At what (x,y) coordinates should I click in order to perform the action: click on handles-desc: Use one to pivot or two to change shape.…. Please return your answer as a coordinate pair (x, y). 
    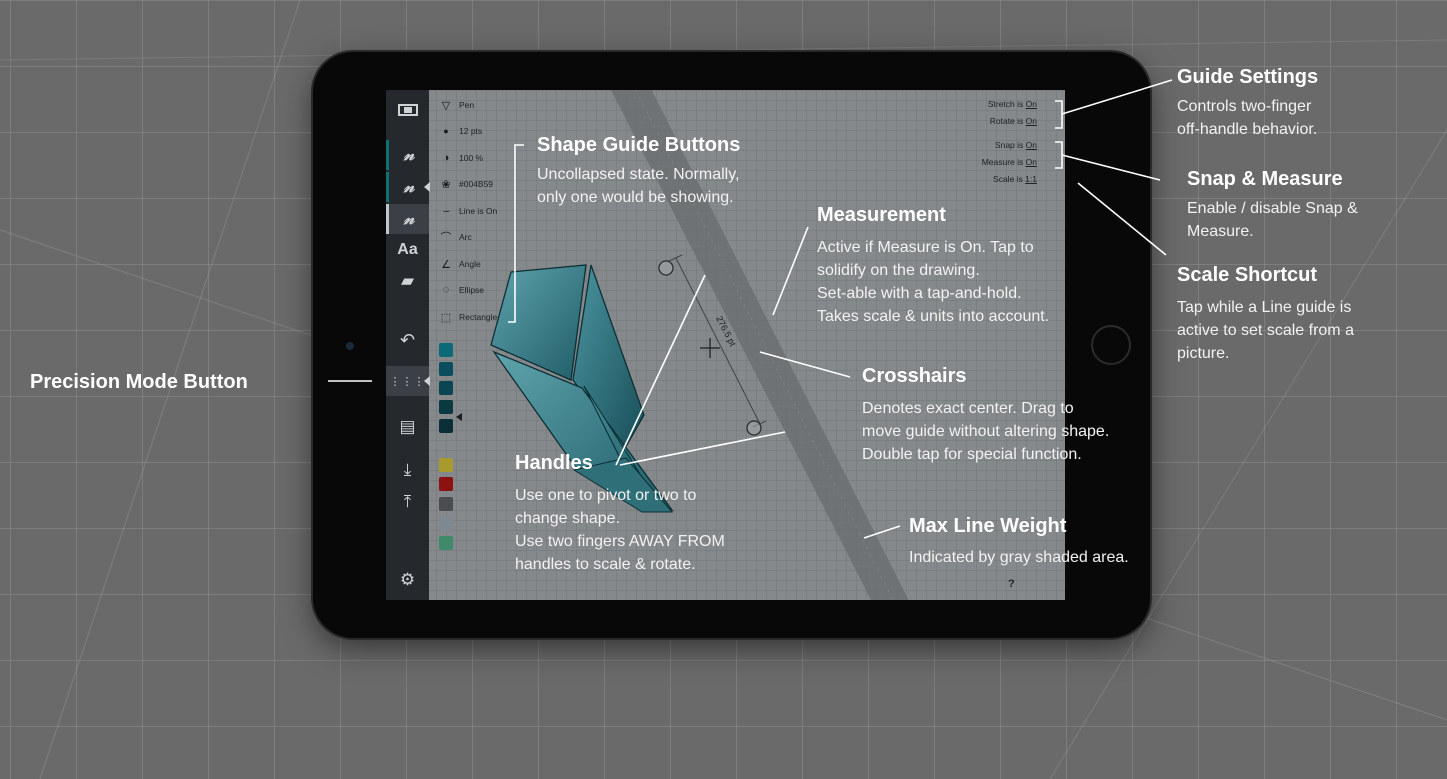
    Looking at the image, I should click on (620, 530).